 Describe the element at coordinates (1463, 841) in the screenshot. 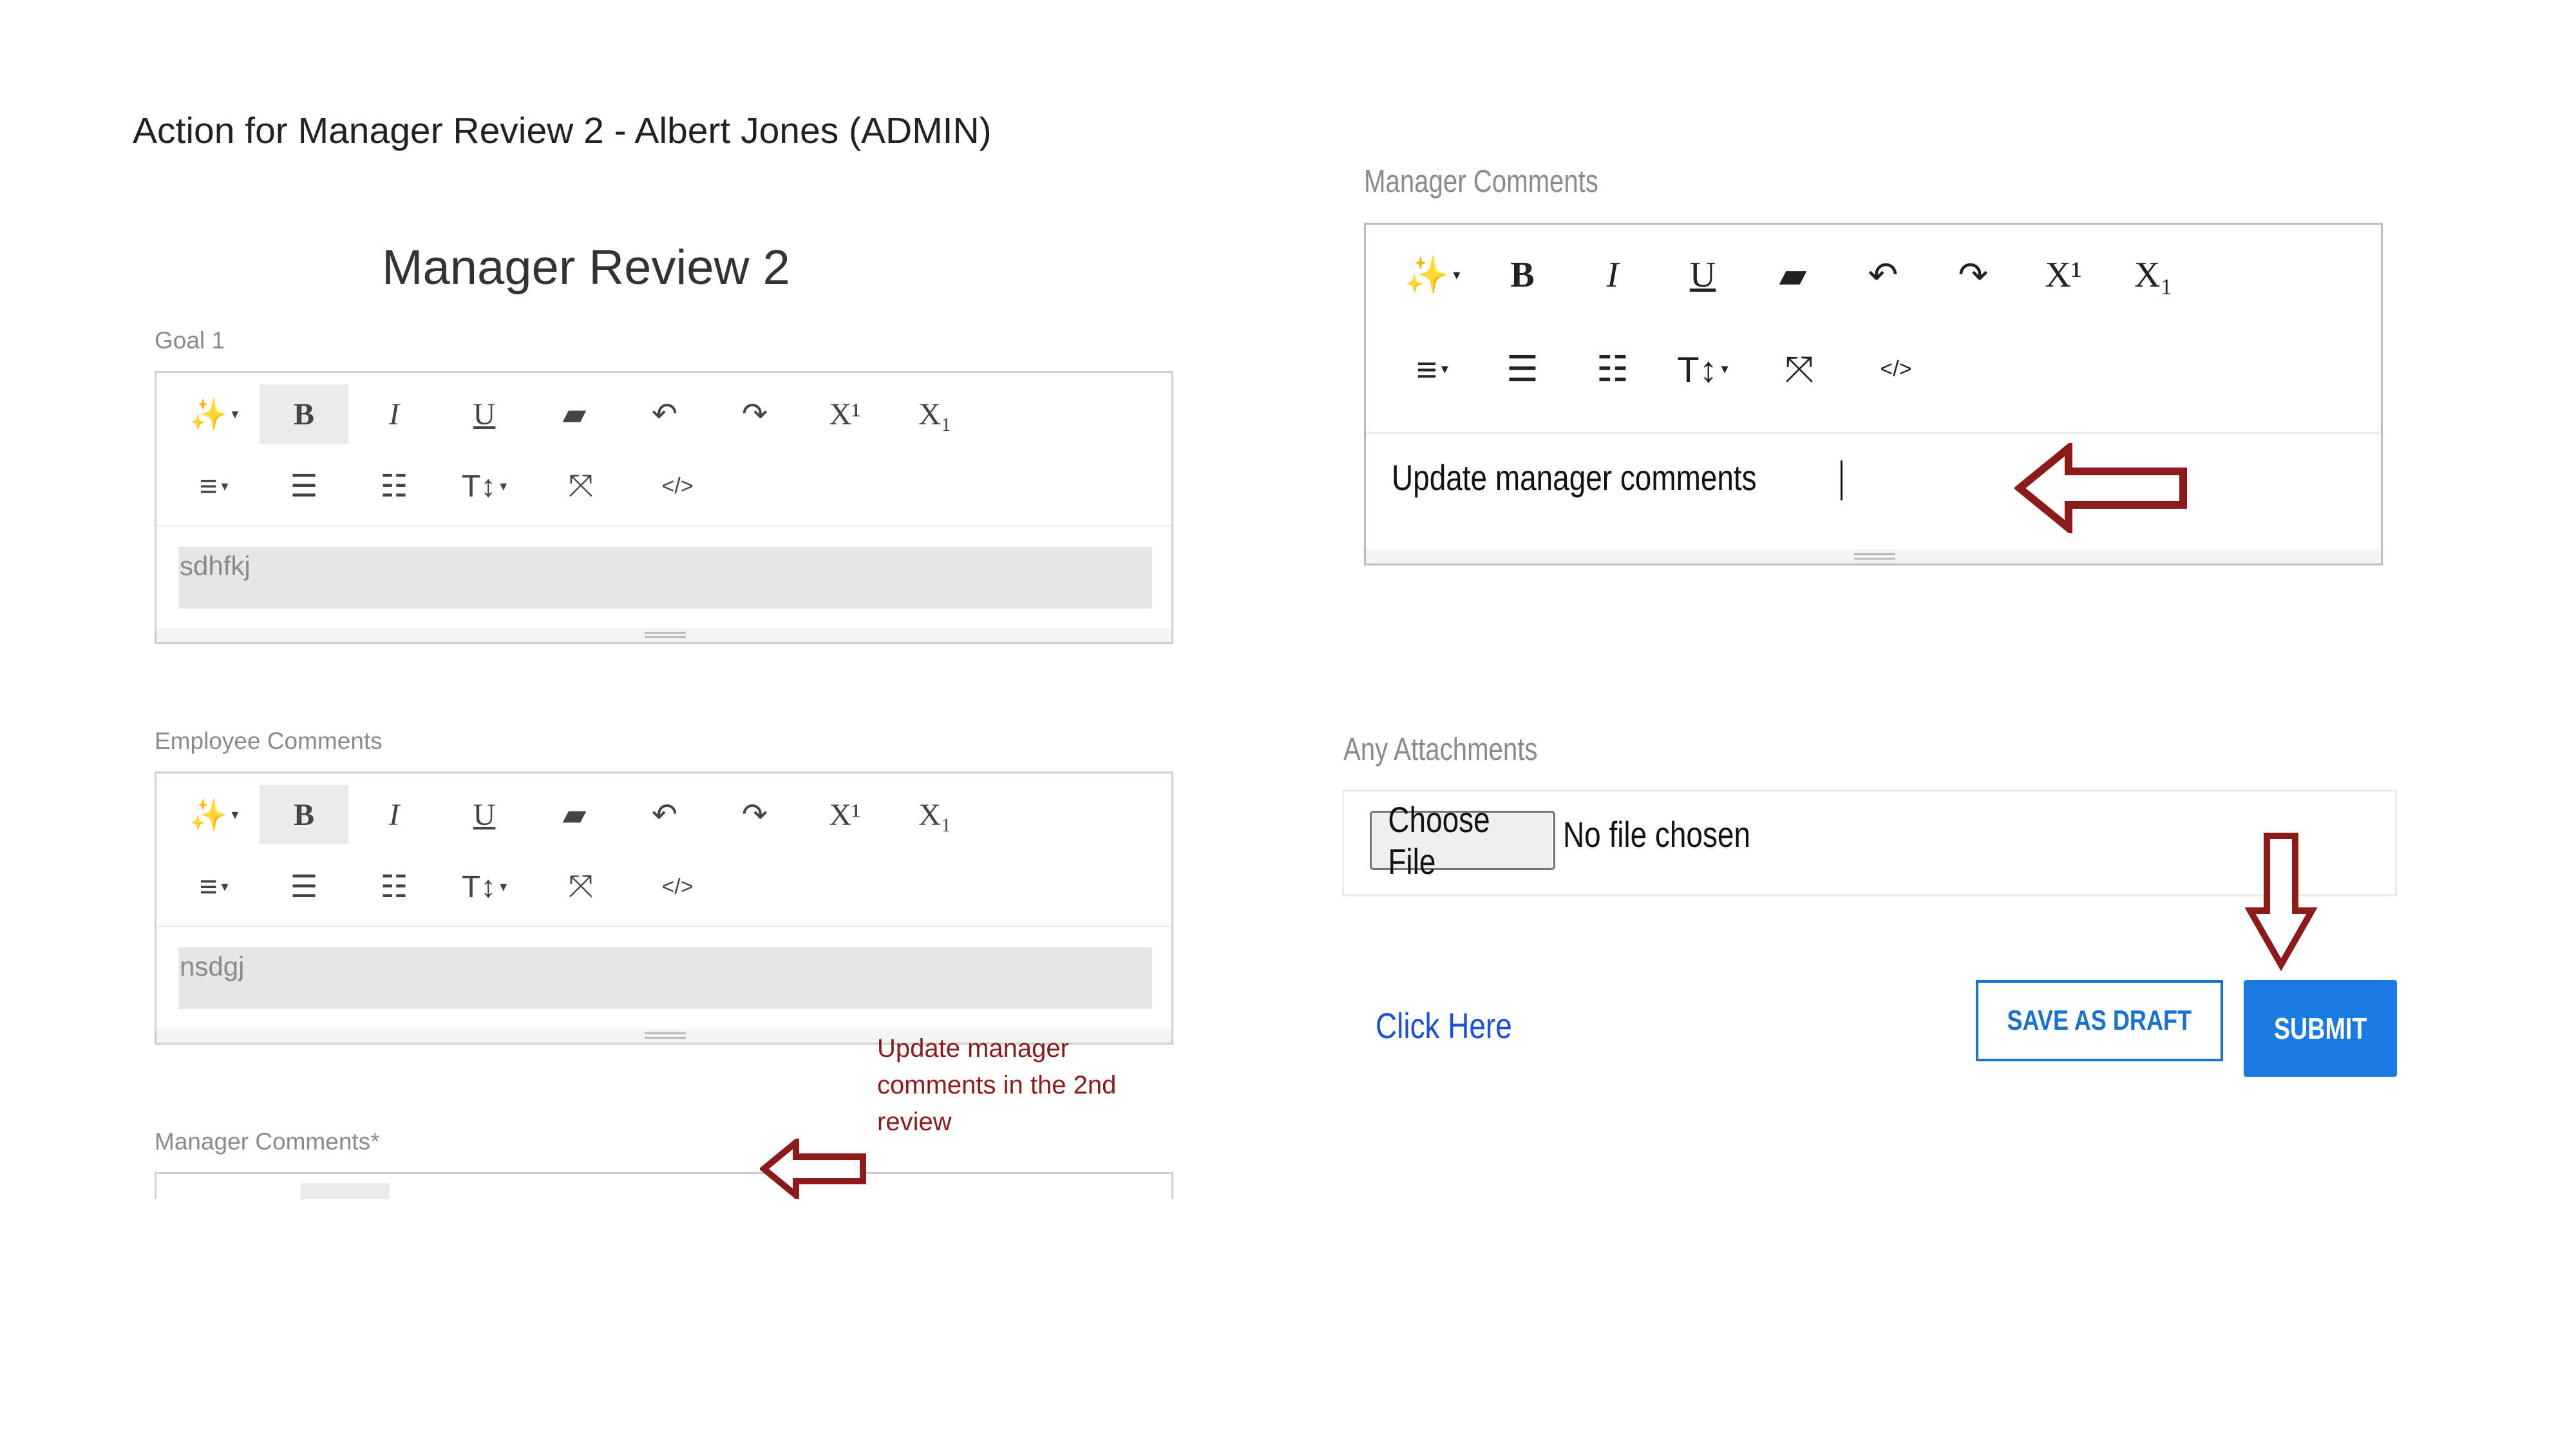

I see `choose-file-button: Choose File` at that location.